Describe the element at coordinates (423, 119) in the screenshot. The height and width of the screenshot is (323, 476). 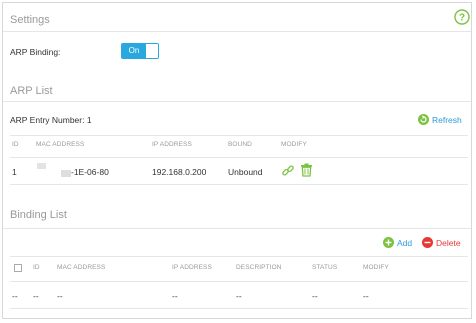
I see `refresh-icon` at that location.